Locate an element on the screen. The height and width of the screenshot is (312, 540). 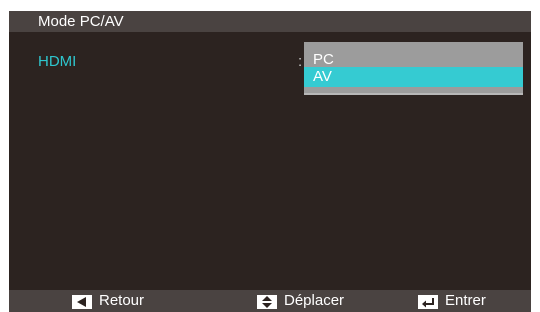
option-av-selected: AV is located at coordinates (413, 77).